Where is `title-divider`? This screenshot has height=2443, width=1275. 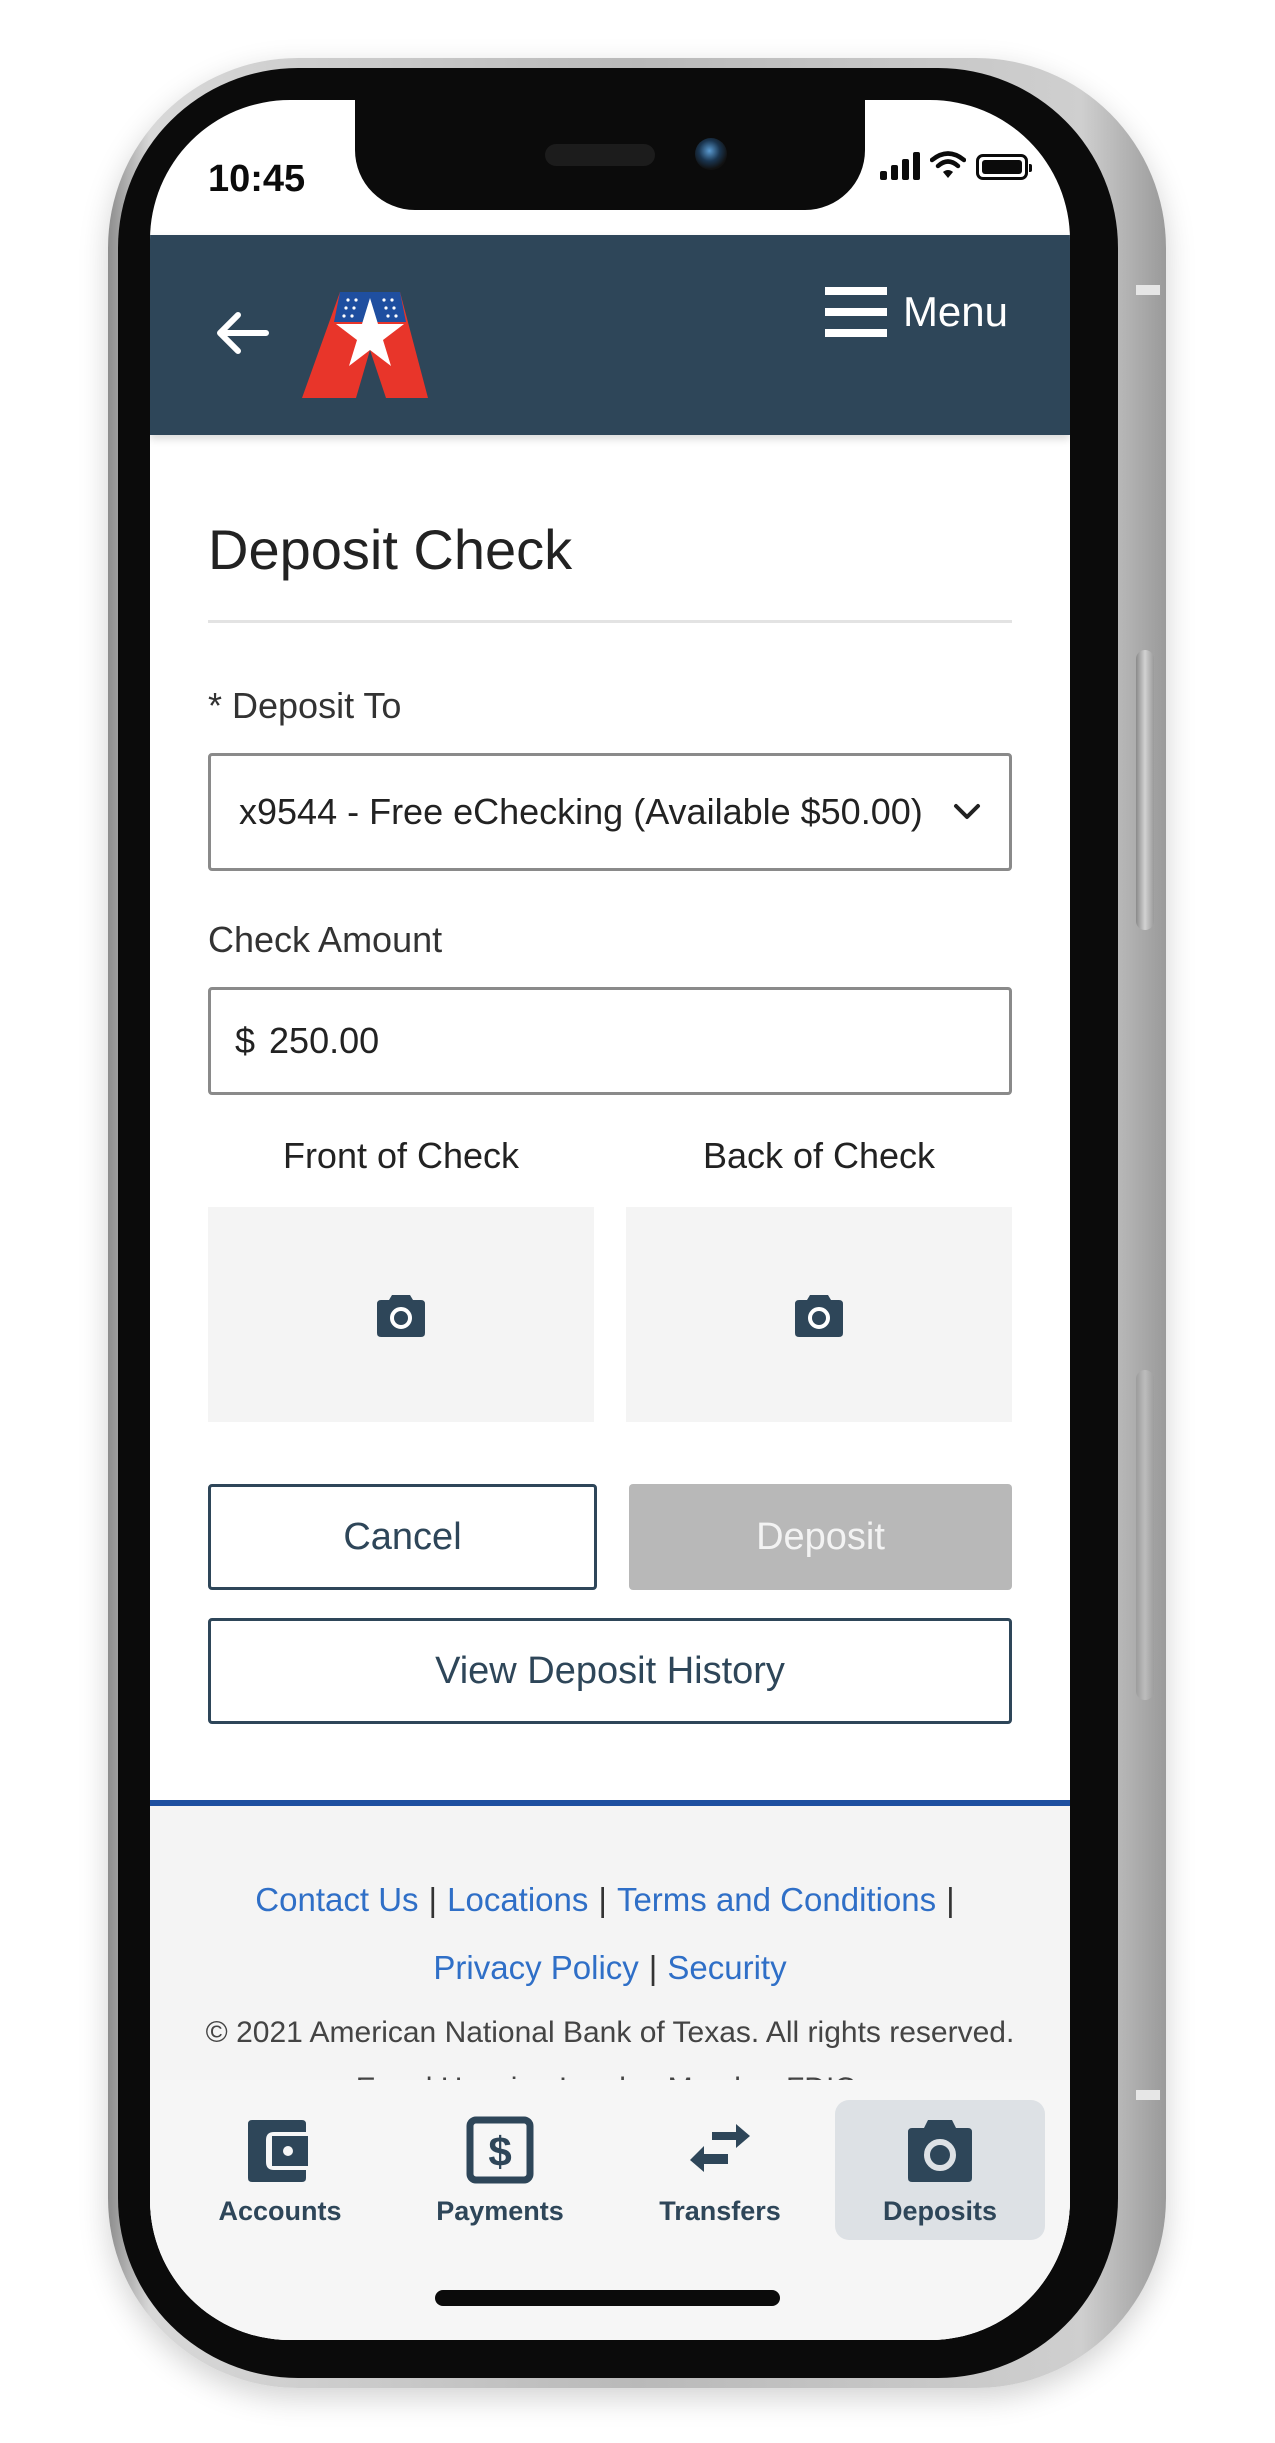 title-divider is located at coordinates (610, 621).